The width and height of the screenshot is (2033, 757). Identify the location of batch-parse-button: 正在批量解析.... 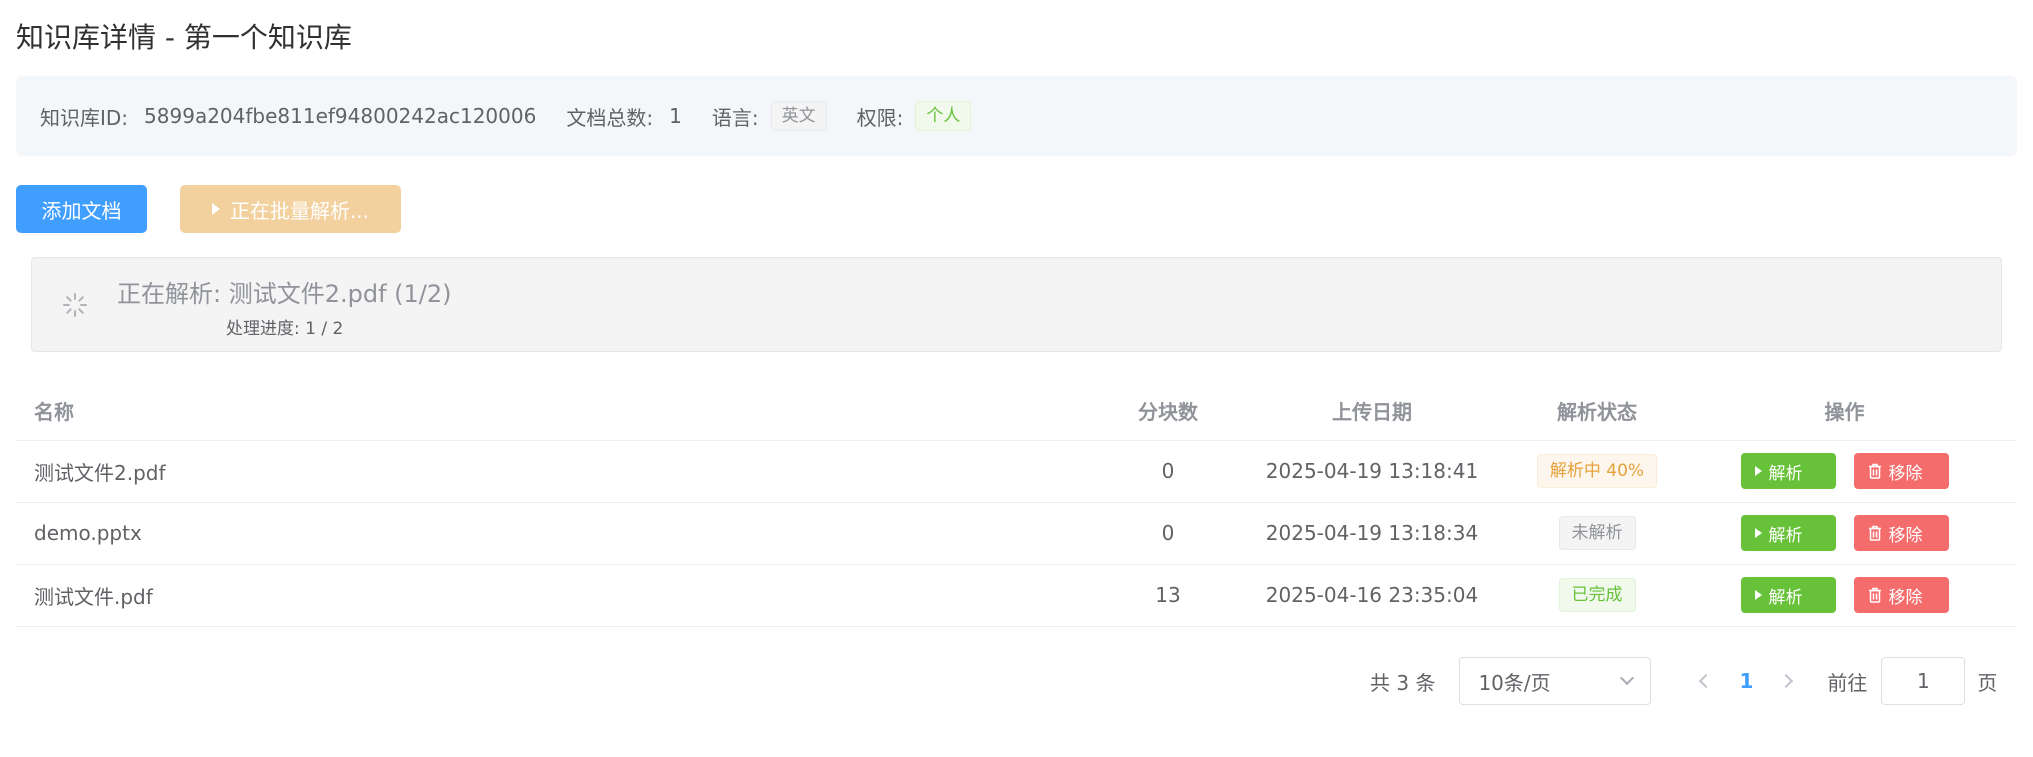
(290, 209).